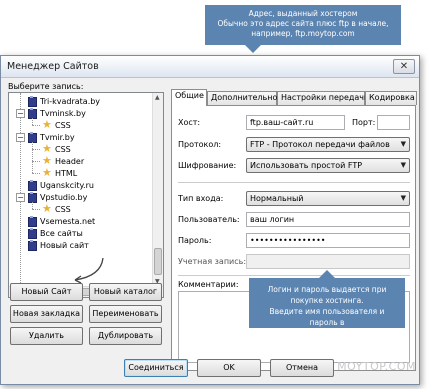  What do you see at coordinates (157, 97) in the screenshot?
I see `scroll-up-icon: ▲` at bounding box center [157, 97].